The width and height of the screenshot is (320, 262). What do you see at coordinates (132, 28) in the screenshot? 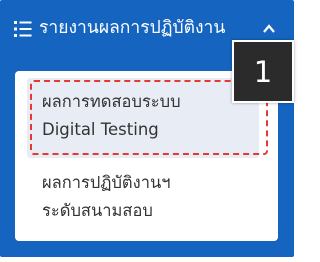
I see `panel-title: รายงานผลการปฏิบัติงาน` at bounding box center [132, 28].